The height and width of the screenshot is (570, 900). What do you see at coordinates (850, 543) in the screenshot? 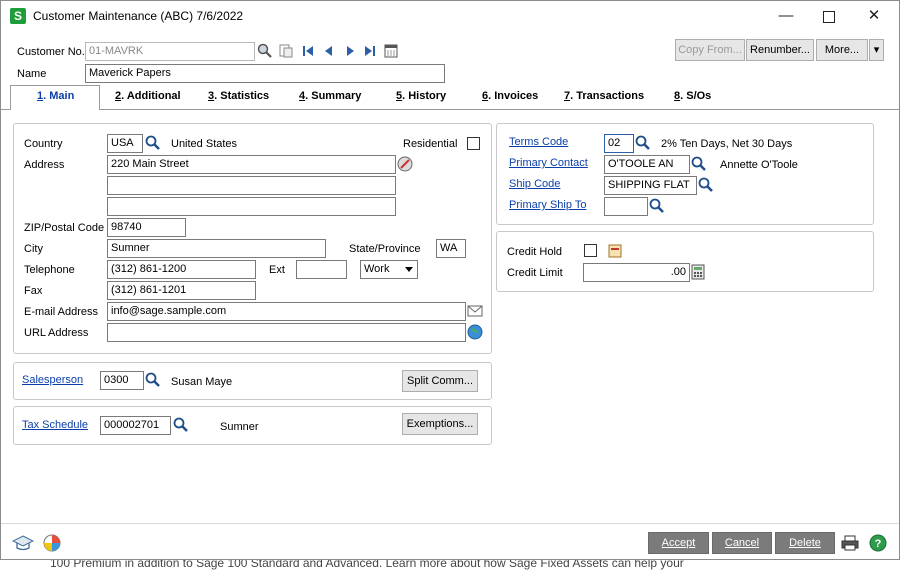
I see `print-icon` at bounding box center [850, 543].